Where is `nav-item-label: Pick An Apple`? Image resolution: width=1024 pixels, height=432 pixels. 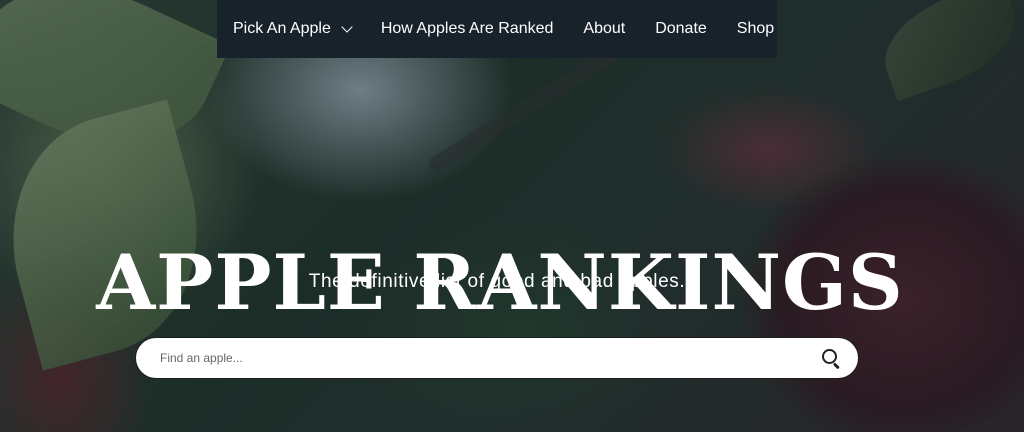
nav-item-label: Pick An Apple is located at coordinates (282, 28).